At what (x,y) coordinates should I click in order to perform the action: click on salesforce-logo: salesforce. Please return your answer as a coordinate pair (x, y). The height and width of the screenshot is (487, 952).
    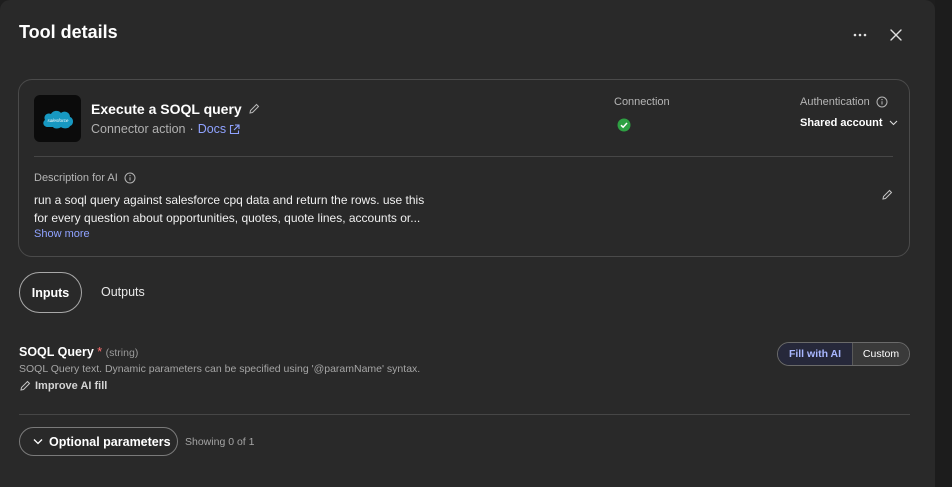
    Looking at the image, I should click on (57, 118).